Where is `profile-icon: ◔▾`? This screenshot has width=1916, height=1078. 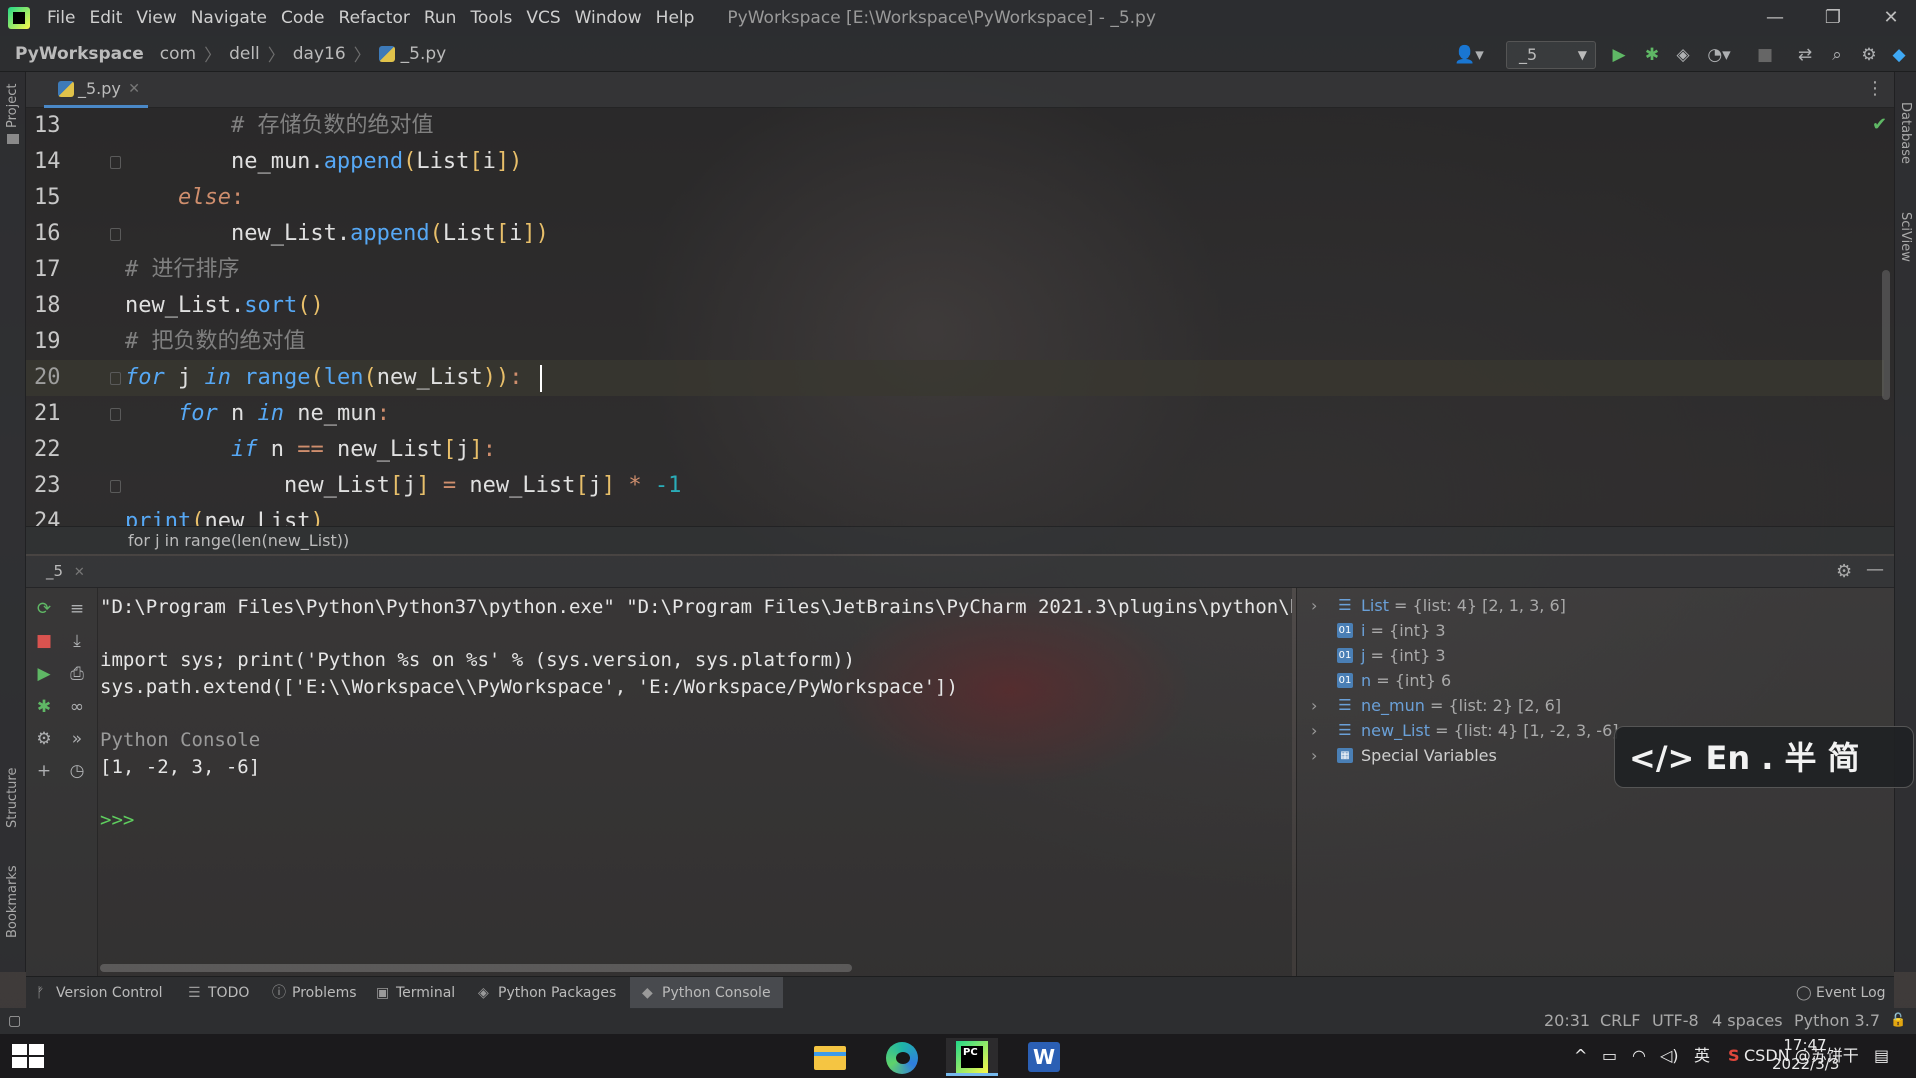
profile-icon: ◔▾ is located at coordinates (1719, 55).